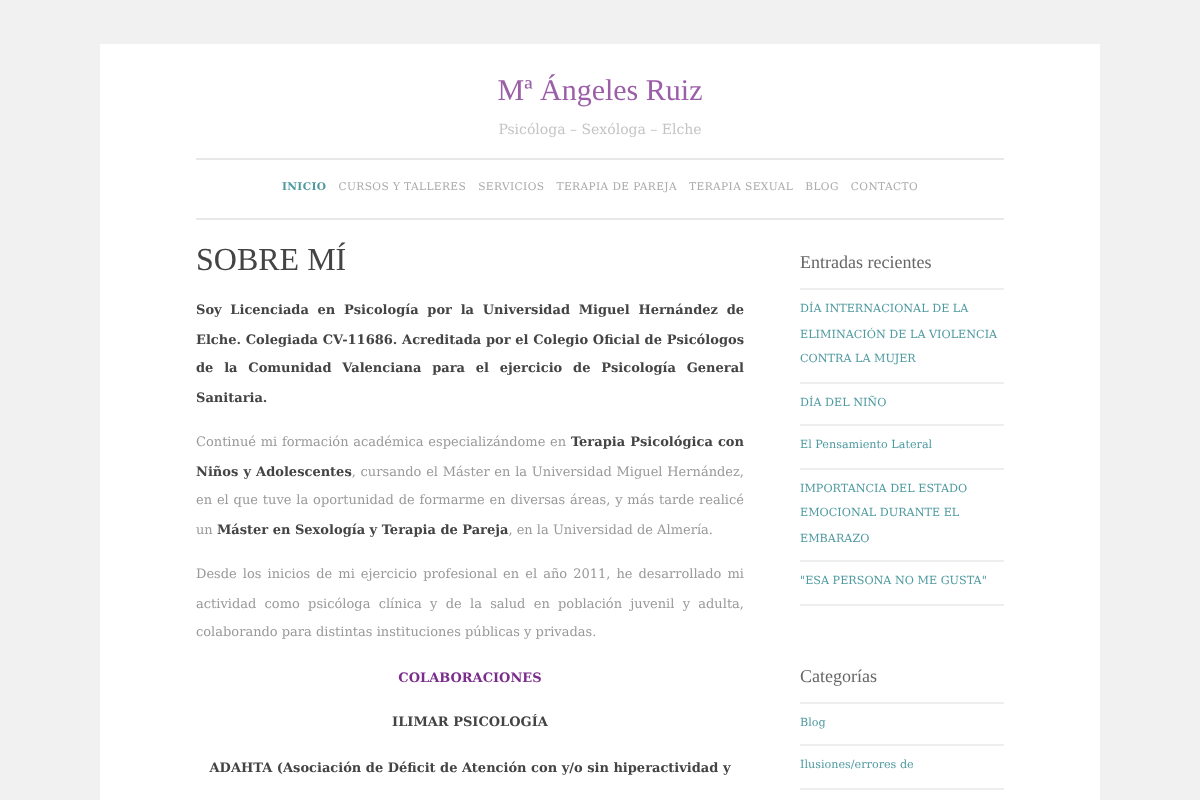 The height and width of the screenshot is (800, 1200). What do you see at coordinates (600, 93) in the screenshot?
I see `site-title: Mª Ángeles Ruiz` at bounding box center [600, 93].